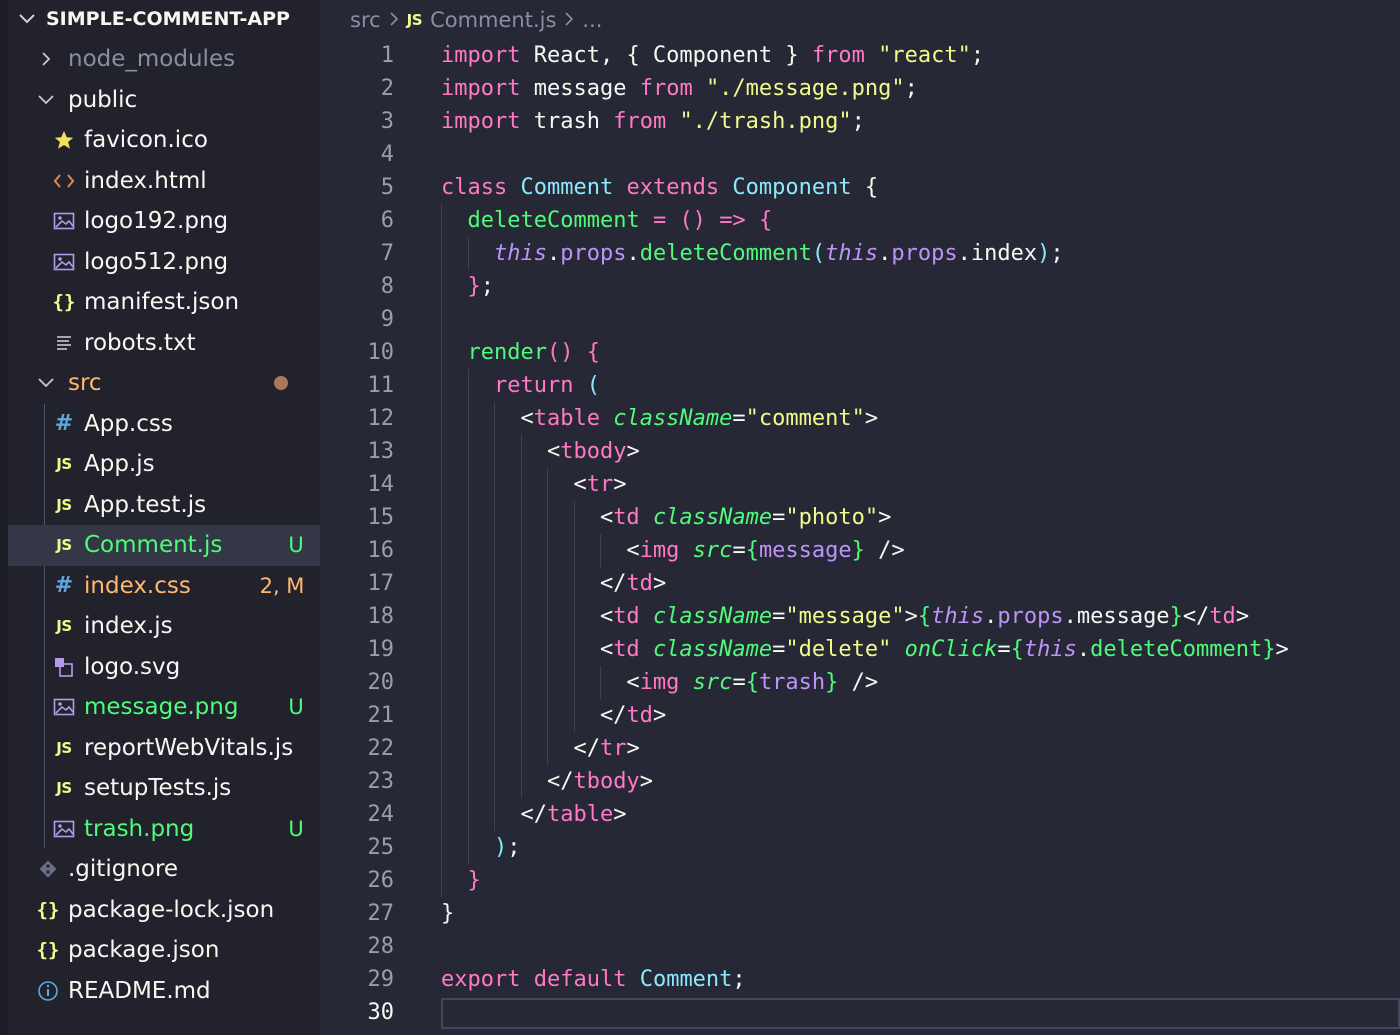 This screenshot has height=1035, width=1400. I want to click on code-line: 2 import message from "./message.png";, so click(860, 88).